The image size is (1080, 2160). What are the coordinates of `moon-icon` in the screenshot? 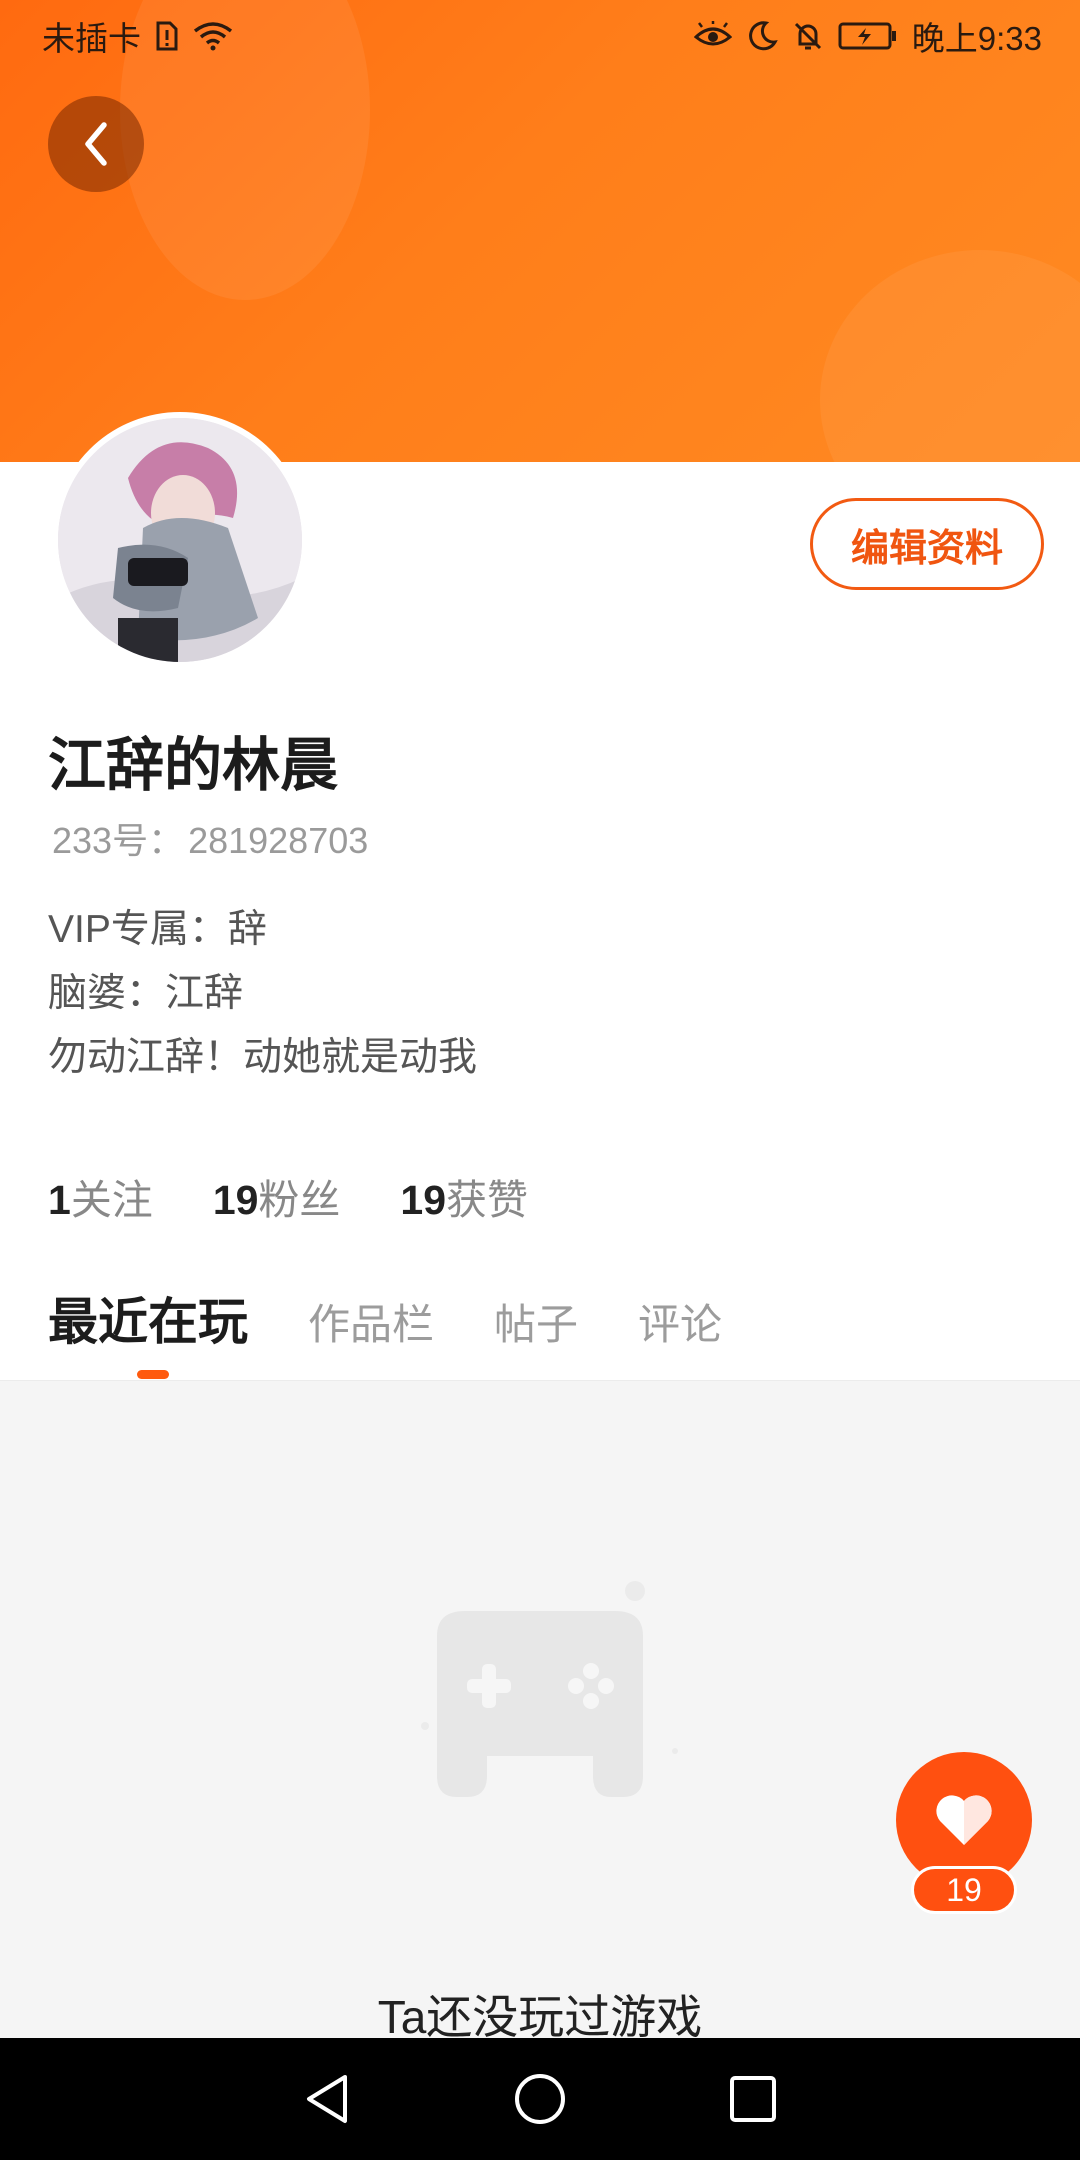 It's located at (763, 36).